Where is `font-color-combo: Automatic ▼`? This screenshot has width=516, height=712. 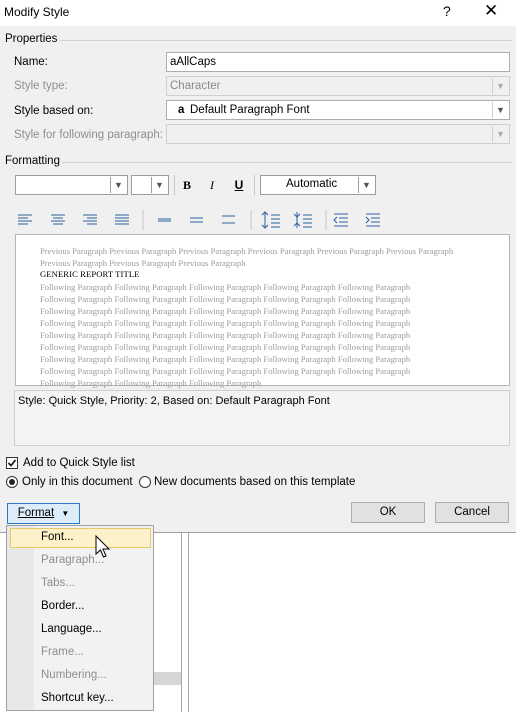 font-color-combo: Automatic ▼ is located at coordinates (318, 185).